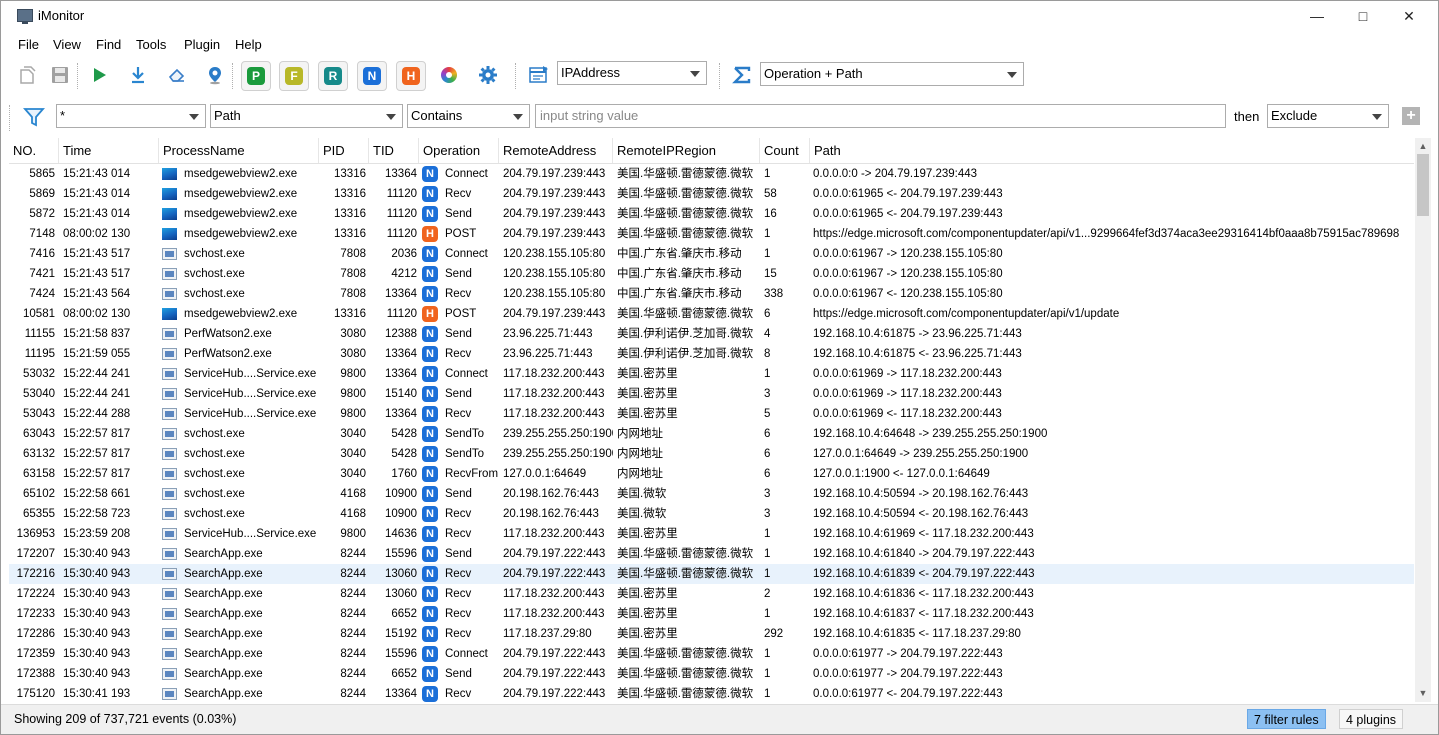  I want to click on cell-path: 192.168.10.4:61840 -> 204.79.197.222:443, so click(924, 554).